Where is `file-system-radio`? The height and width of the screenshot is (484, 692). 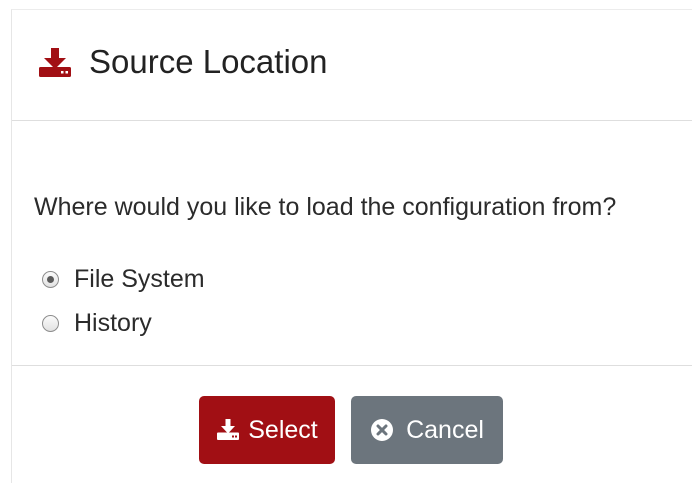 file-system-radio is located at coordinates (50, 279).